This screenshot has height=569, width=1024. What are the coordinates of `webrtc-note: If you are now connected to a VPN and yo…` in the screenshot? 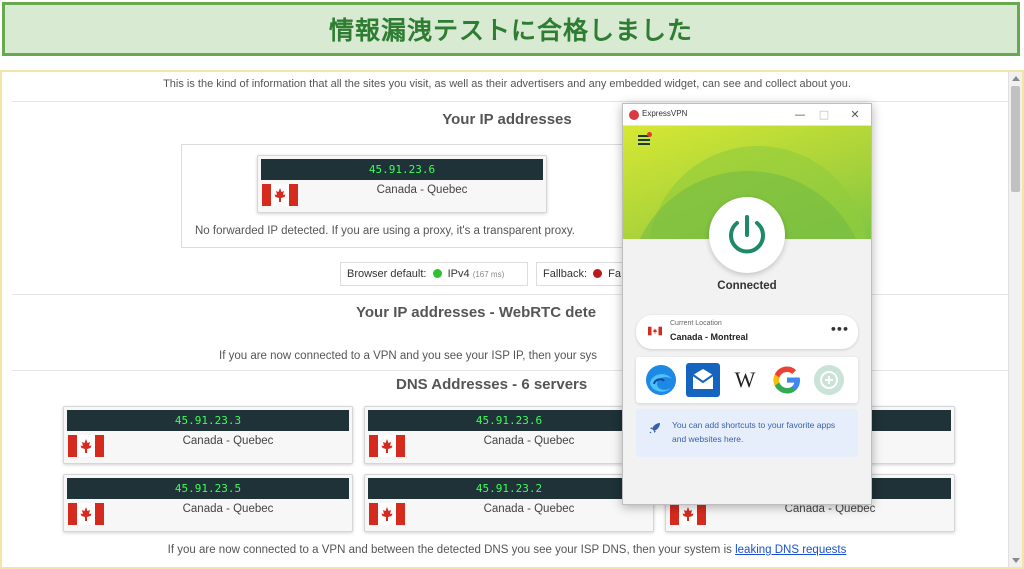 It's located at (408, 356).